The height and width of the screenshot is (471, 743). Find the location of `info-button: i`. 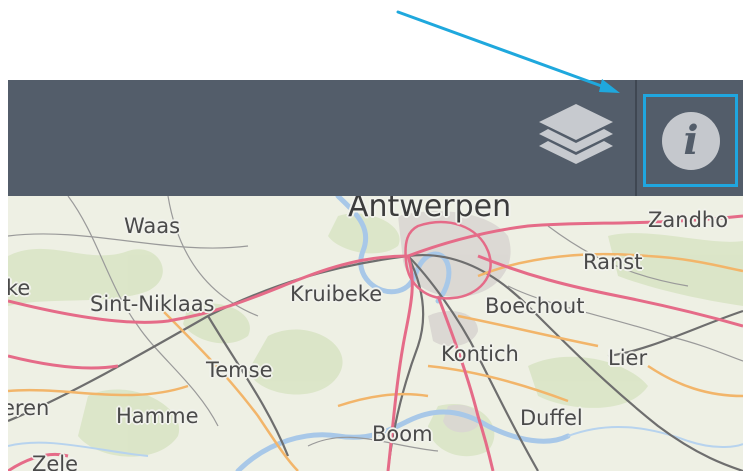

info-button: i is located at coordinates (690, 140).